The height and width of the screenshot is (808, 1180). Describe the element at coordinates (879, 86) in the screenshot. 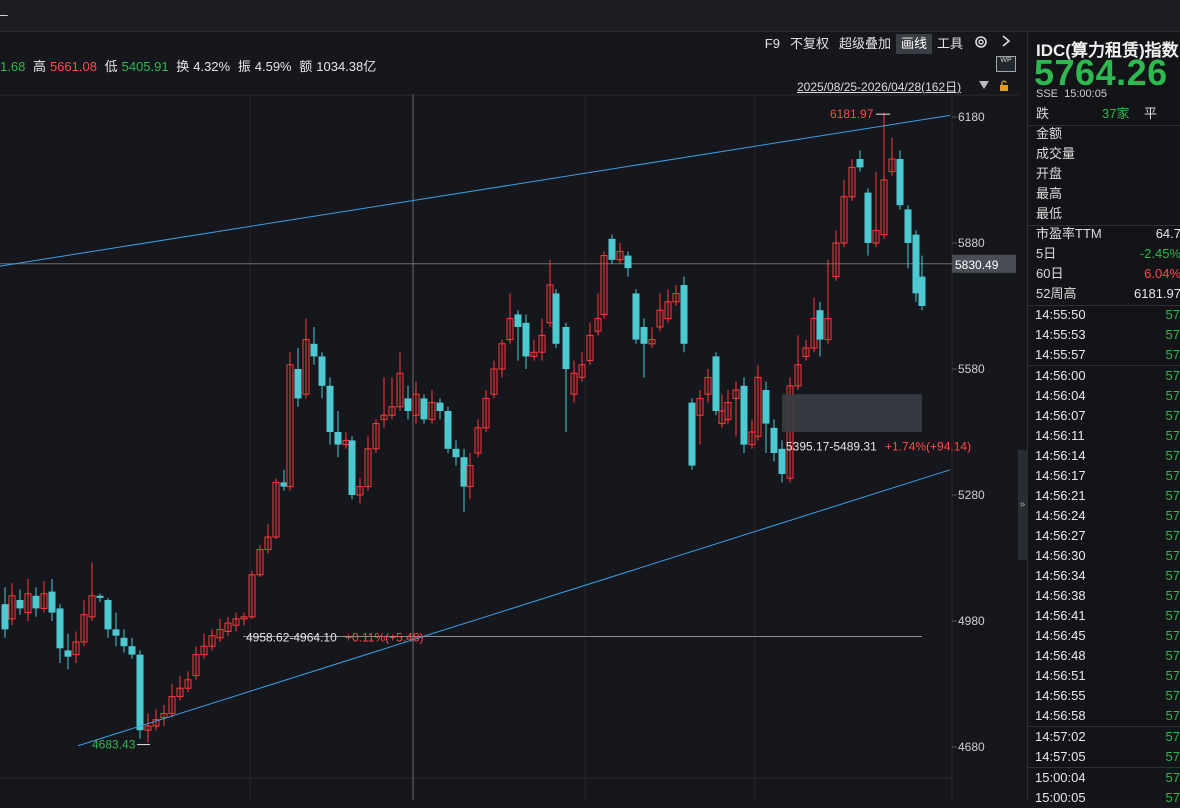

I see `date-range-link: 2025/08/25-2026/04/28(162日)` at that location.